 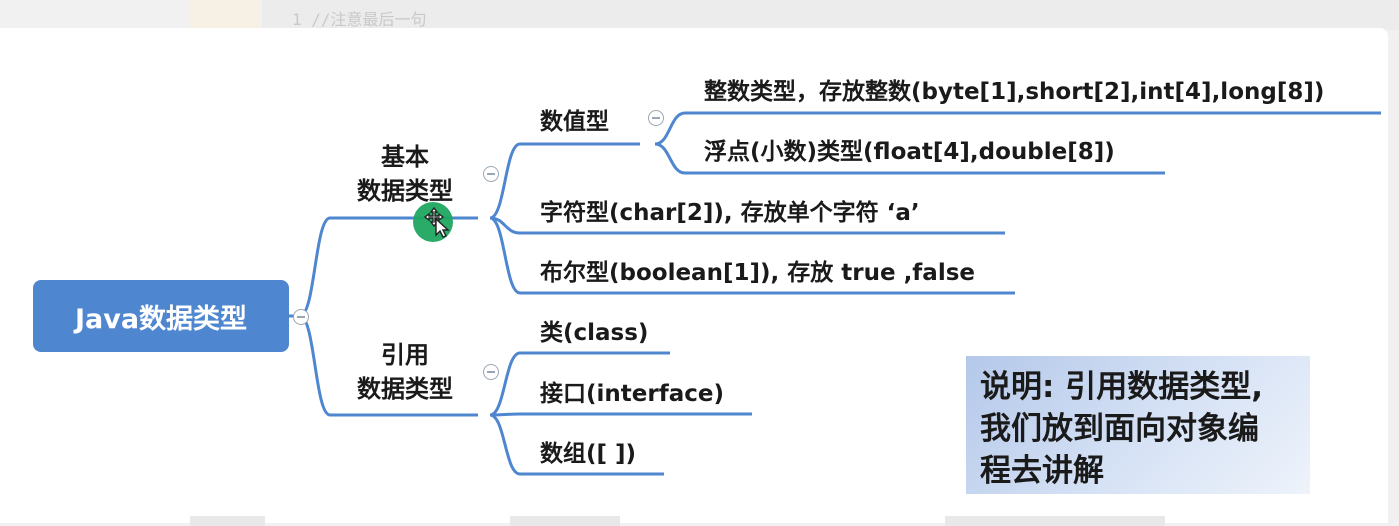 I want to click on note-line3: 程去讲解, so click(x=1042, y=471).